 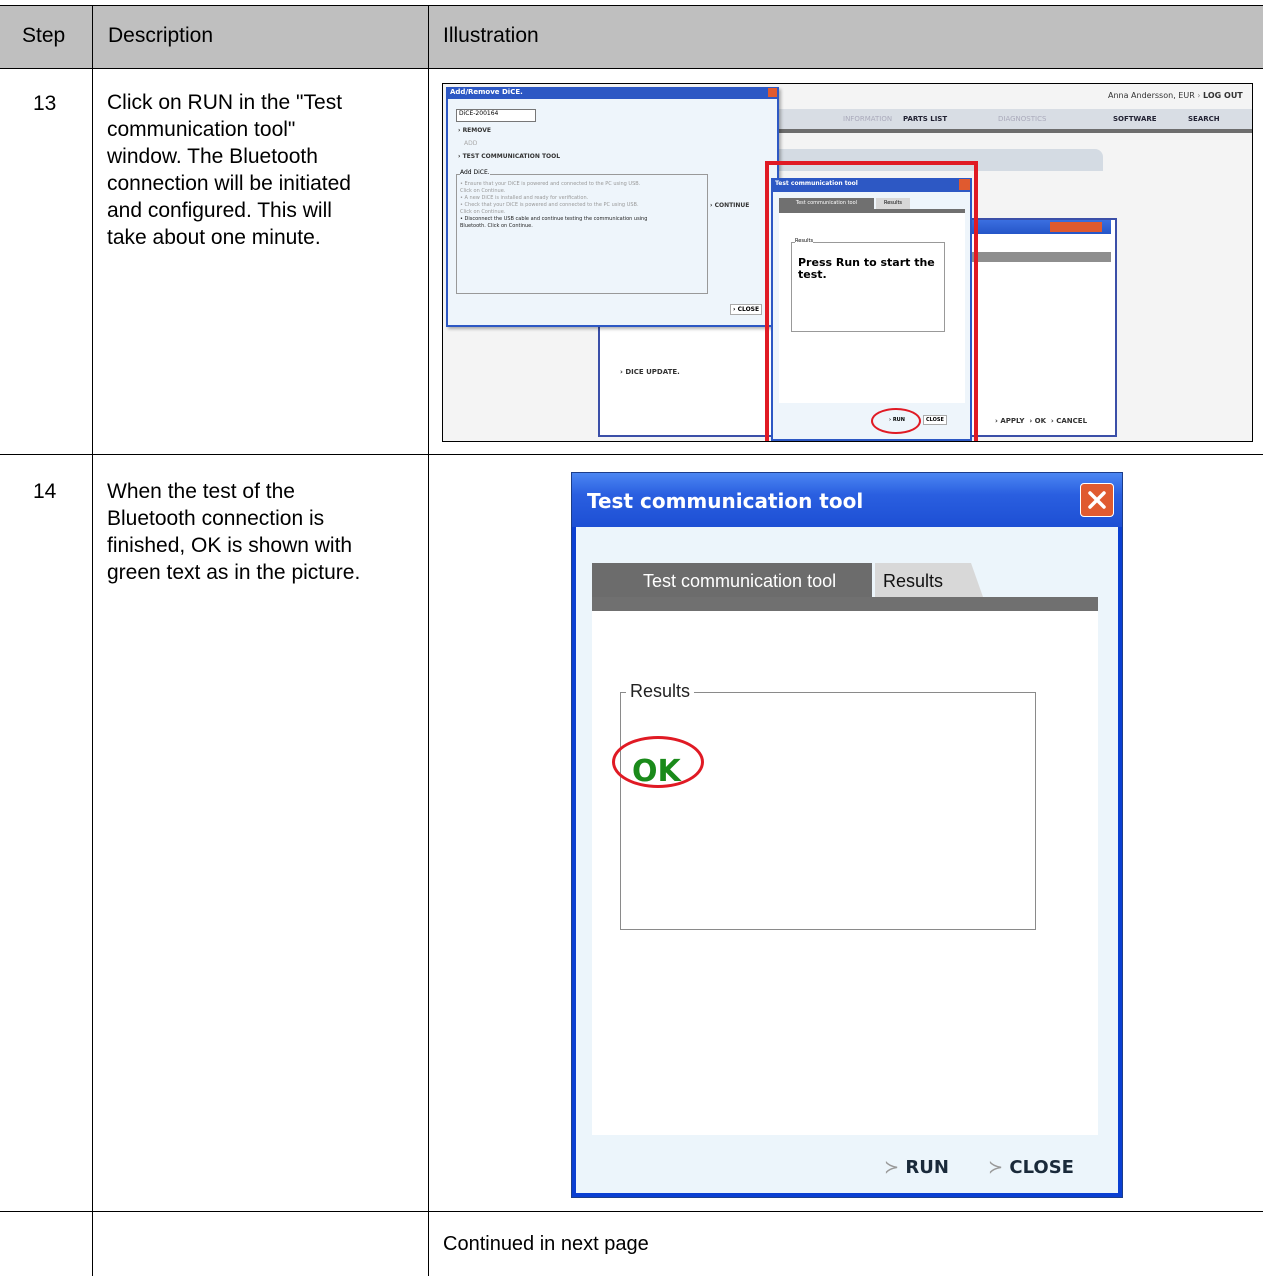 What do you see at coordinates (828, 805) in the screenshot?
I see `results-groupbox: Results` at bounding box center [828, 805].